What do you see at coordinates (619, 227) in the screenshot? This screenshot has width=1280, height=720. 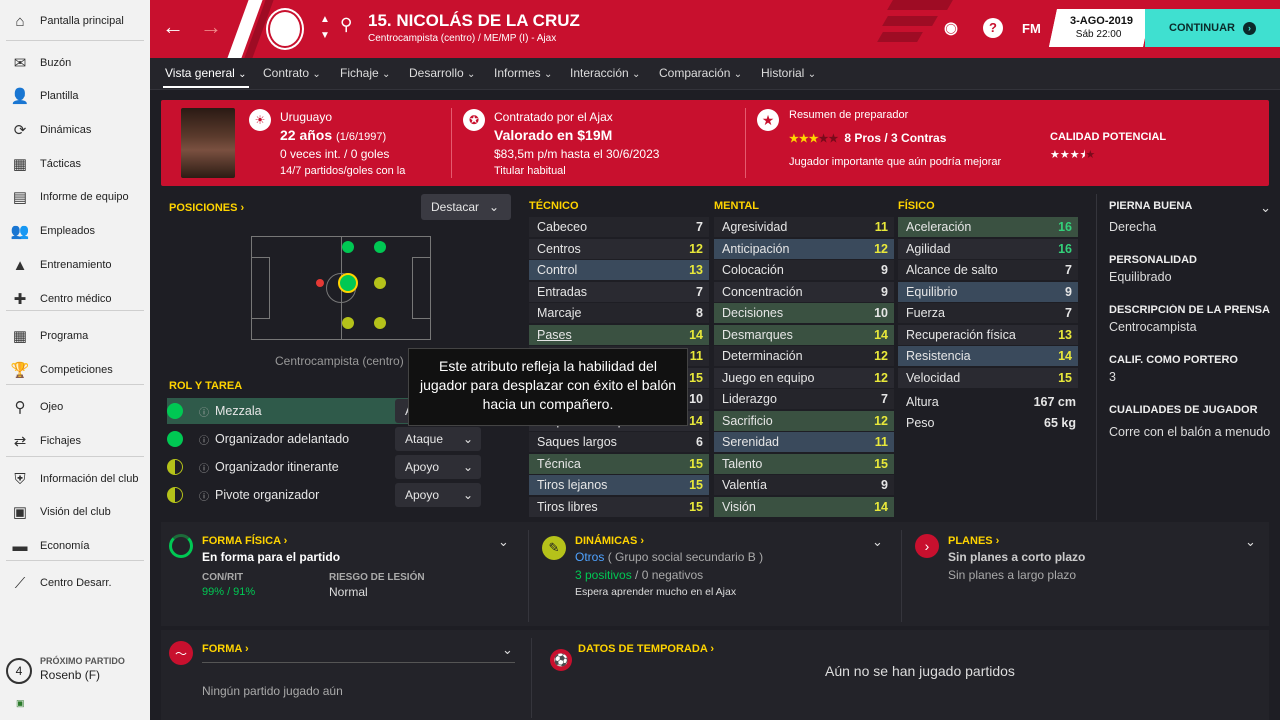 I see `attribute-technical: Cabeceo 7` at bounding box center [619, 227].